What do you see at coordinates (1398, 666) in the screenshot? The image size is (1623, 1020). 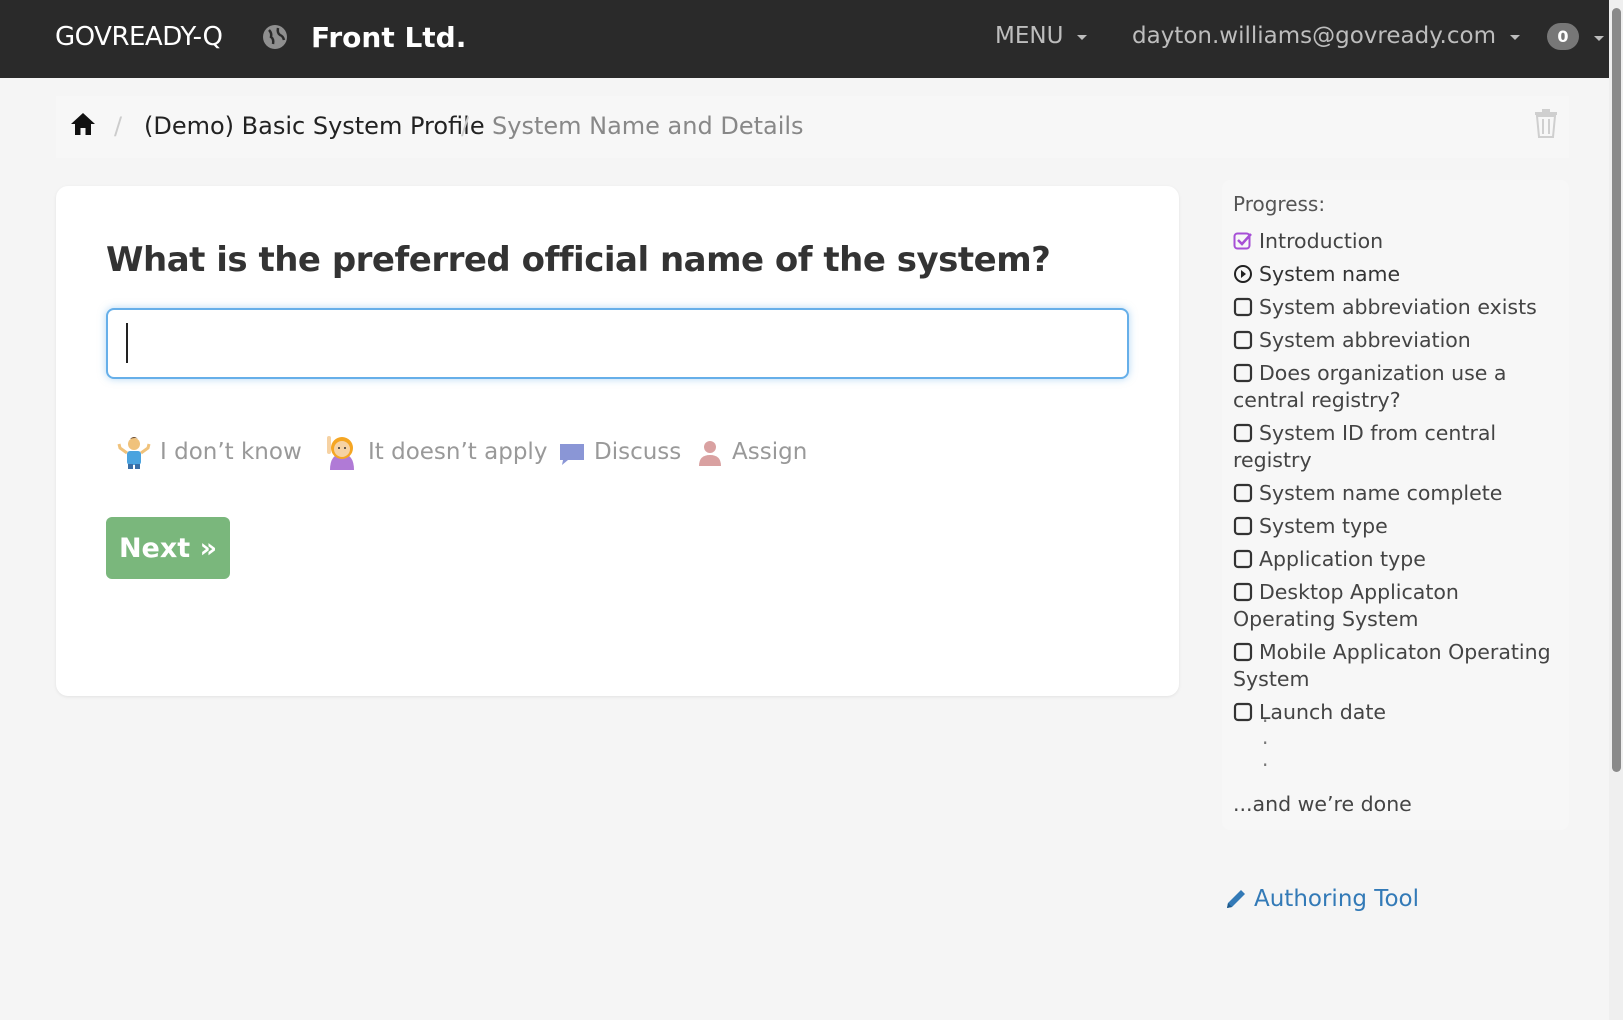 I see `progress-item-mobile-os: Mobile Applicaton Operating System` at bounding box center [1398, 666].